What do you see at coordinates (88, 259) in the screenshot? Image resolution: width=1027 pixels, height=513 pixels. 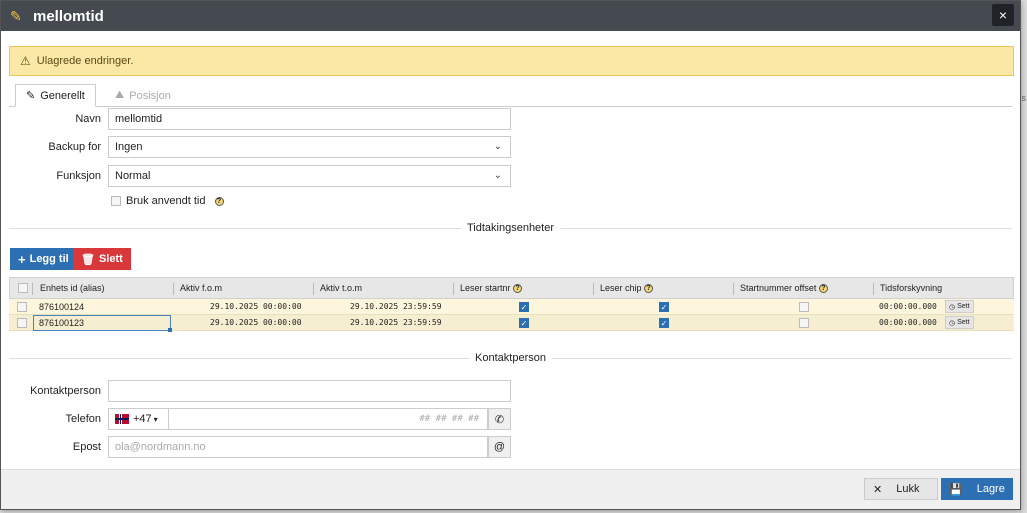 I see `trash-icon: 🗑` at bounding box center [88, 259].